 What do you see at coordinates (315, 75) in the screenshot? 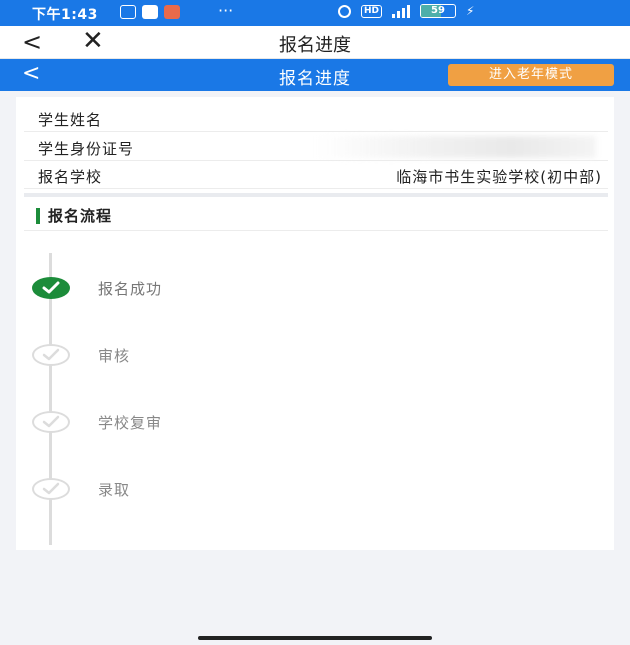
I see `page-header: < 报名进度 进入老年模式` at bounding box center [315, 75].